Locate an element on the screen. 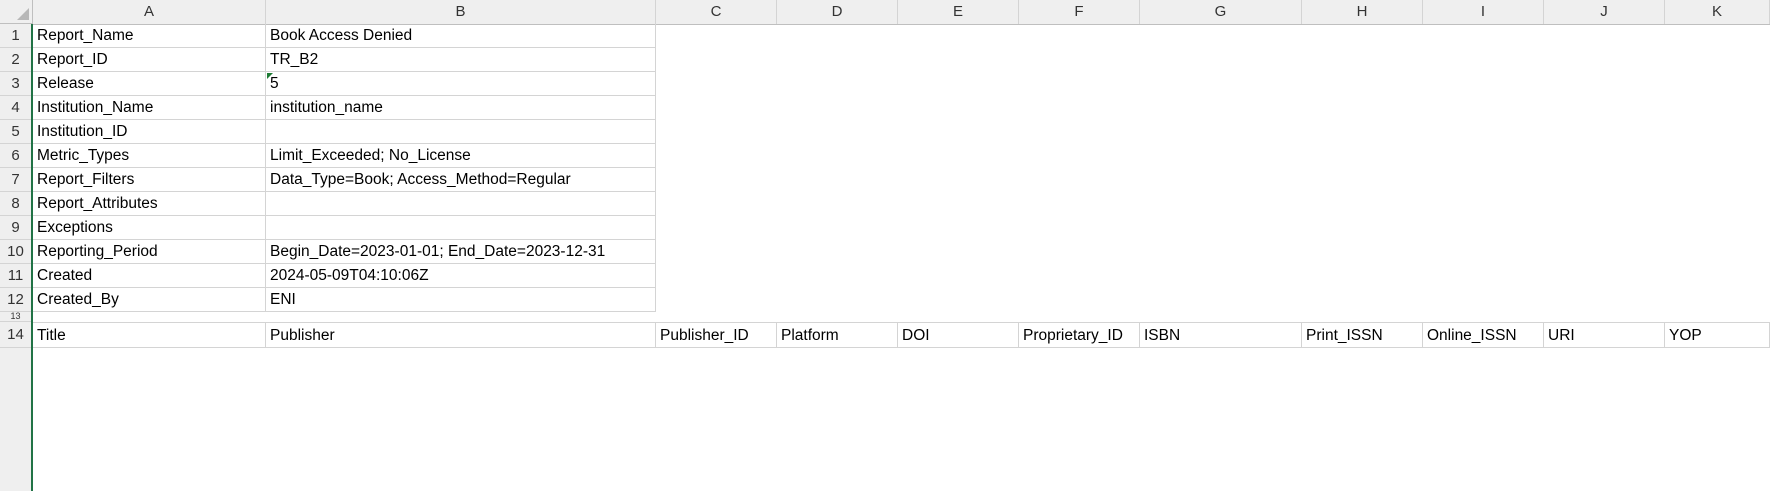  row-header-bar: 1 2 3 4 5 6 7 8 9 10 11 12 13 14 is located at coordinates (16, 257).